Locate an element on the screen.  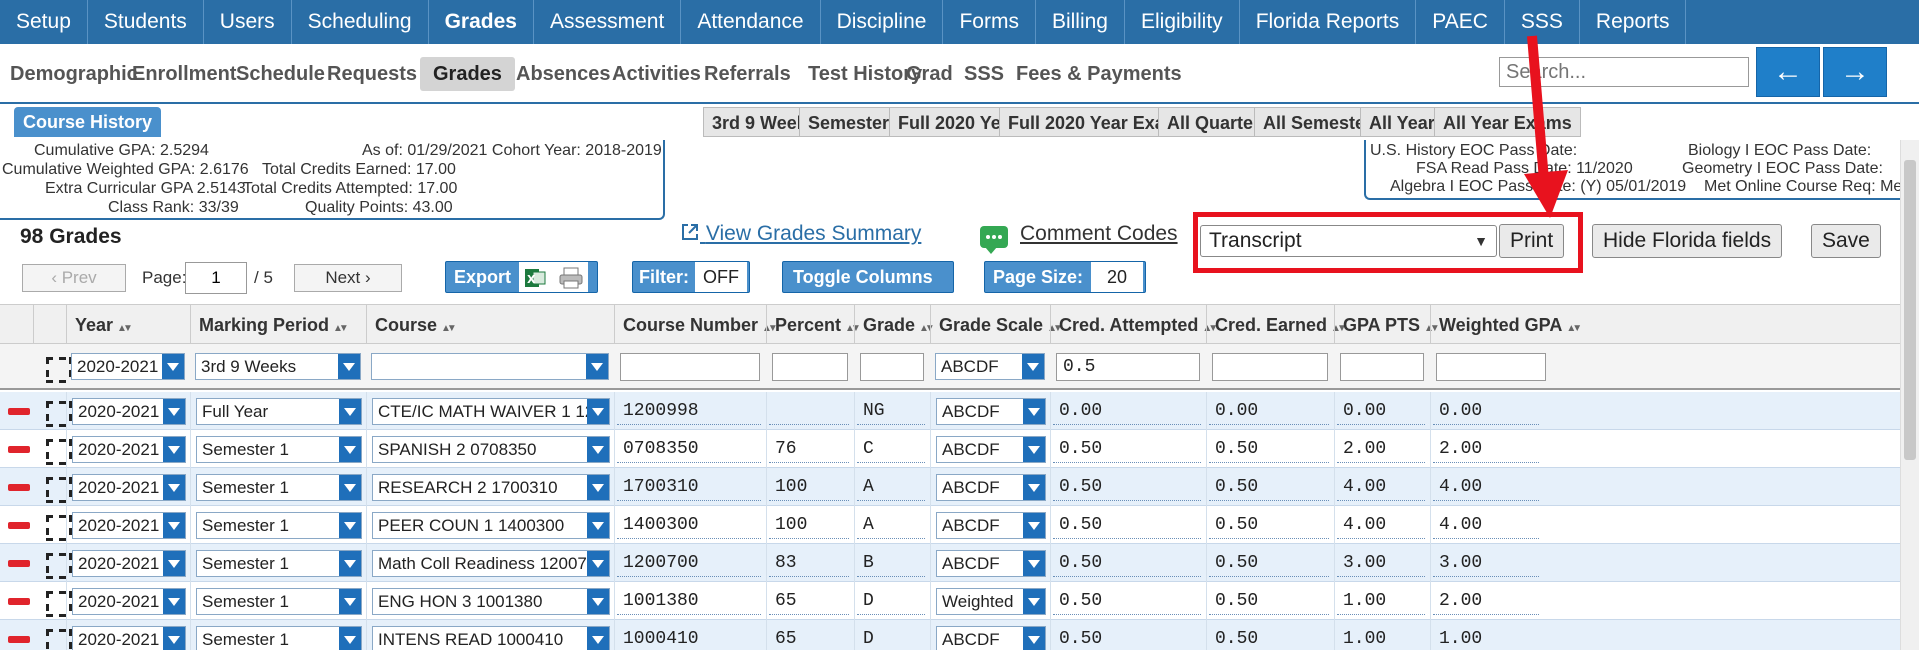
gpa-value: 2.00 is located at coordinates (1381, 449).